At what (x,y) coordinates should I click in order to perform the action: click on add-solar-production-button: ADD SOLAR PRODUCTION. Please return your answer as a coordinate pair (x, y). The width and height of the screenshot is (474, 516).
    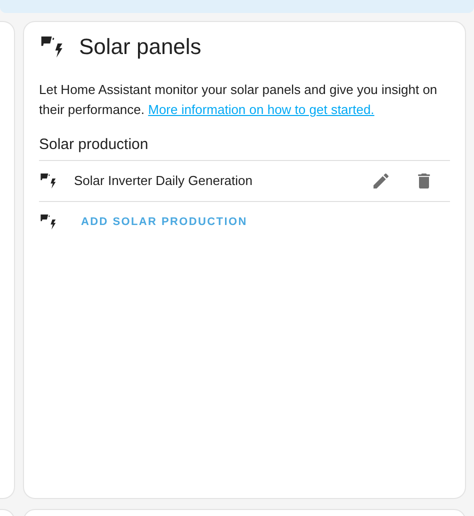
    Looking at the image, I should click on (164, 222).